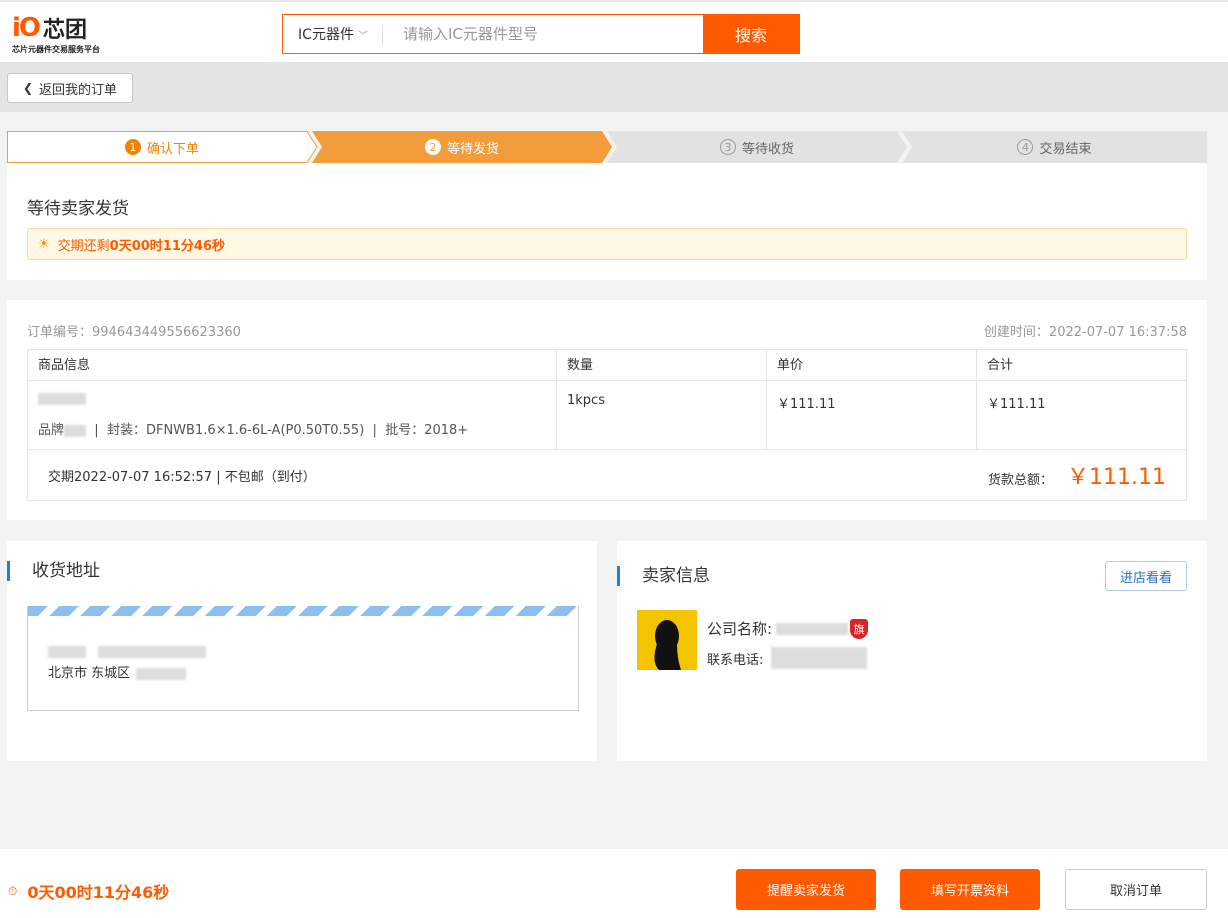 The image size is (1228, 918). What do you see at coordinates (607, 244) in the screenshot?
I see `delivery-countdown-notice: ☀ 交期还剩 0天00时11分46秒` at bounding box center [607, 244].